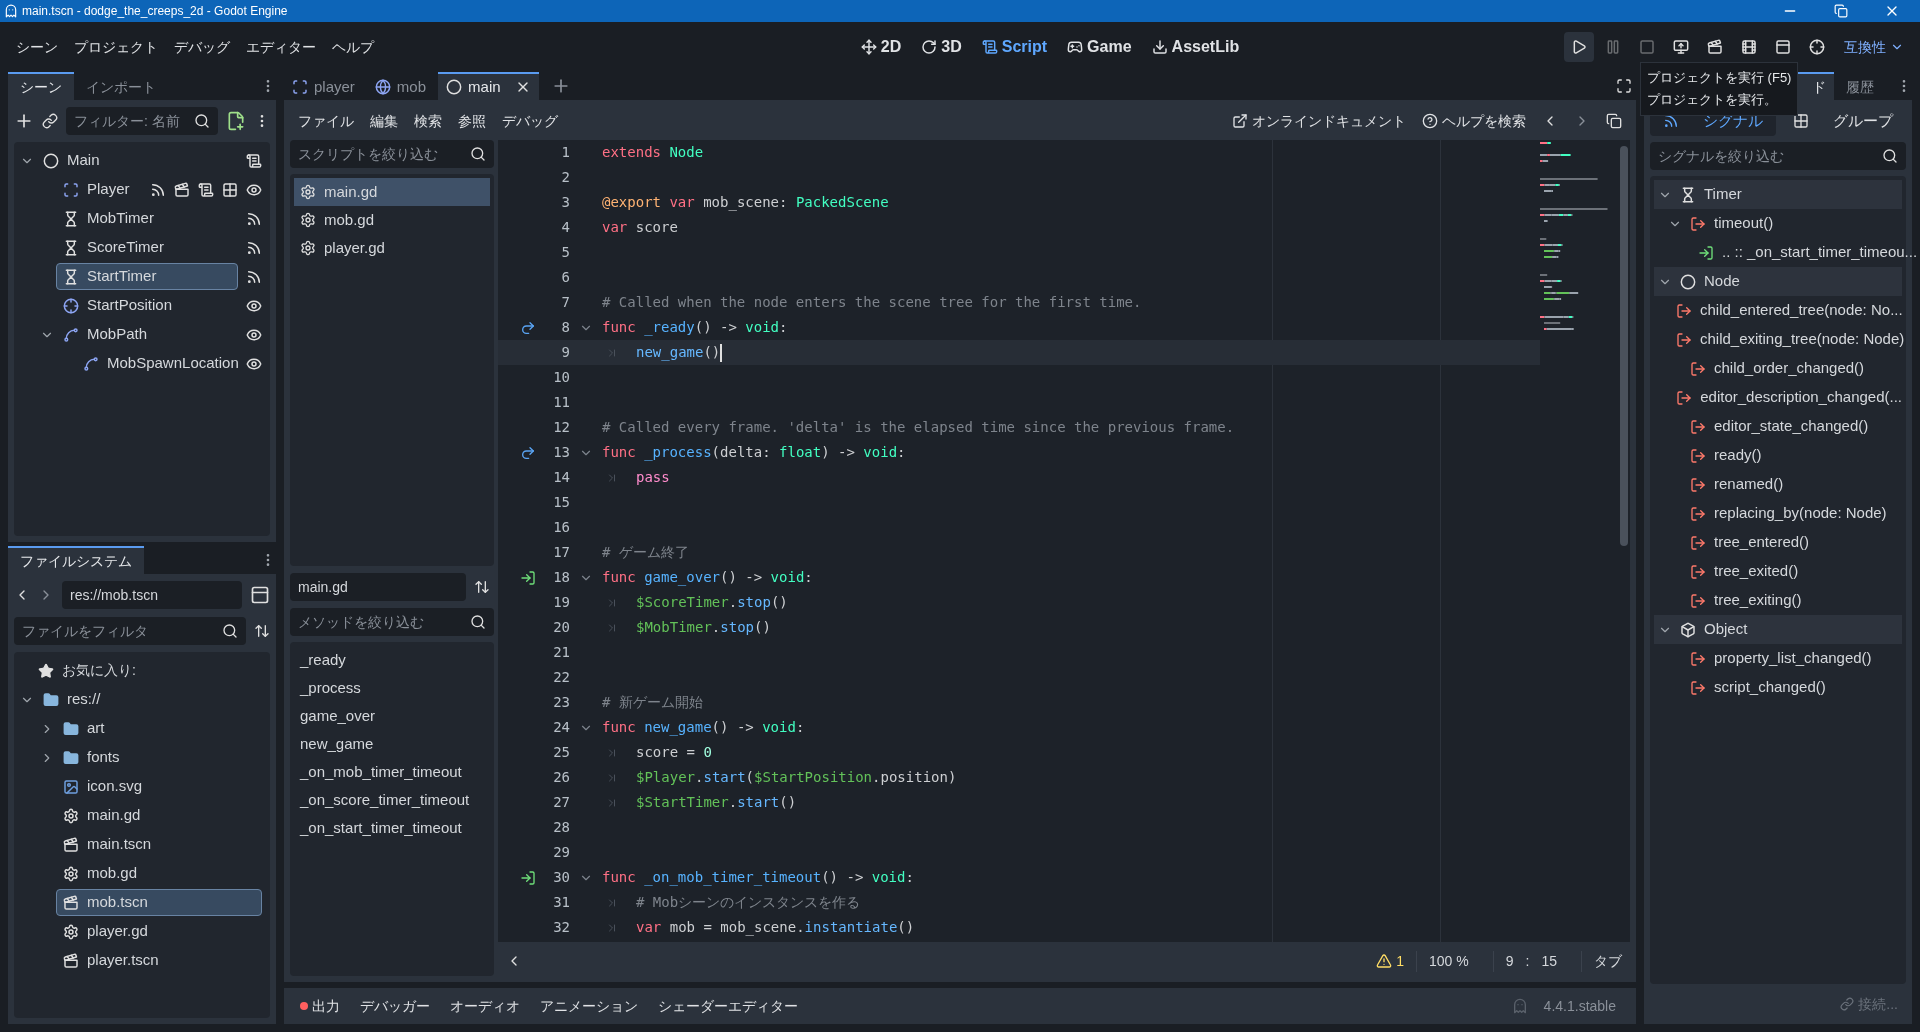 Image resolution: width=1920 pixels, height=1032 pixels. Describe the element at coordinates (395, 1006) in the screenshot. I see `bottom-tab: デバッガー` at that location.